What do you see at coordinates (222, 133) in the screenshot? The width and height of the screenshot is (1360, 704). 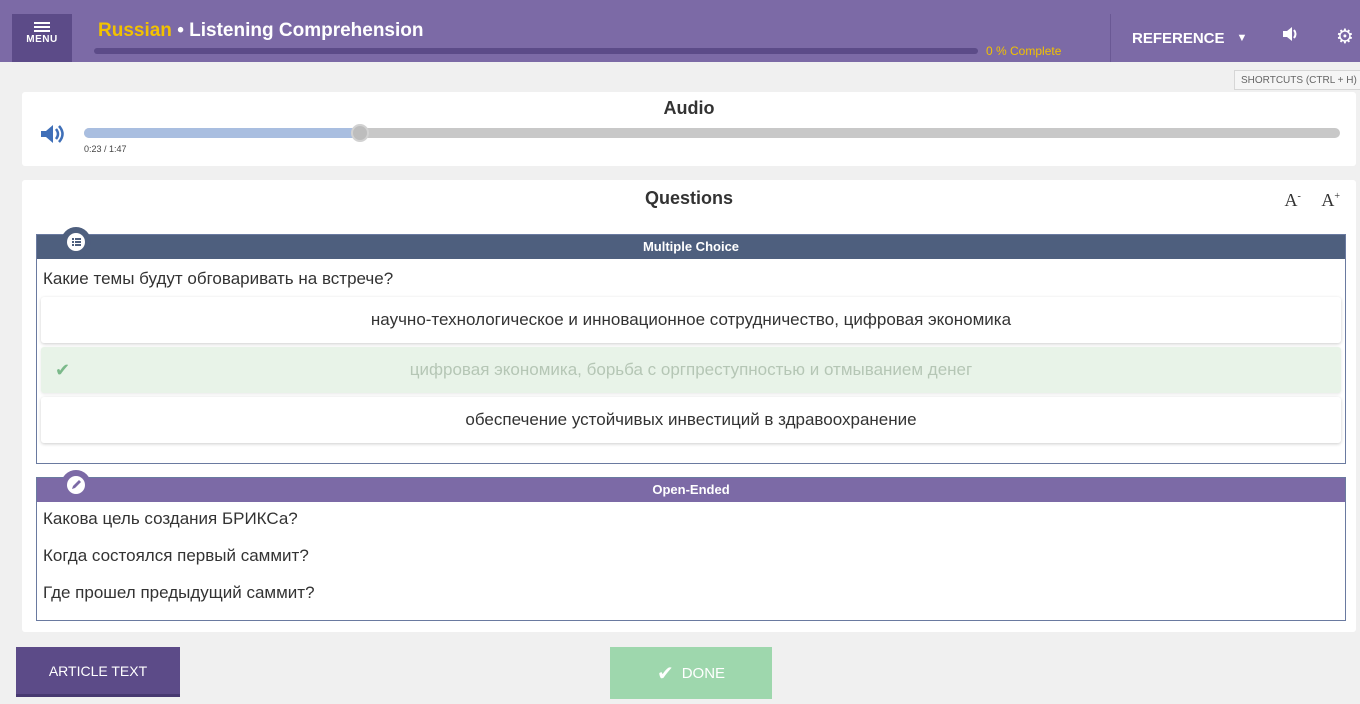 I see `audio-played-fill` at bounding box center [222, 133].